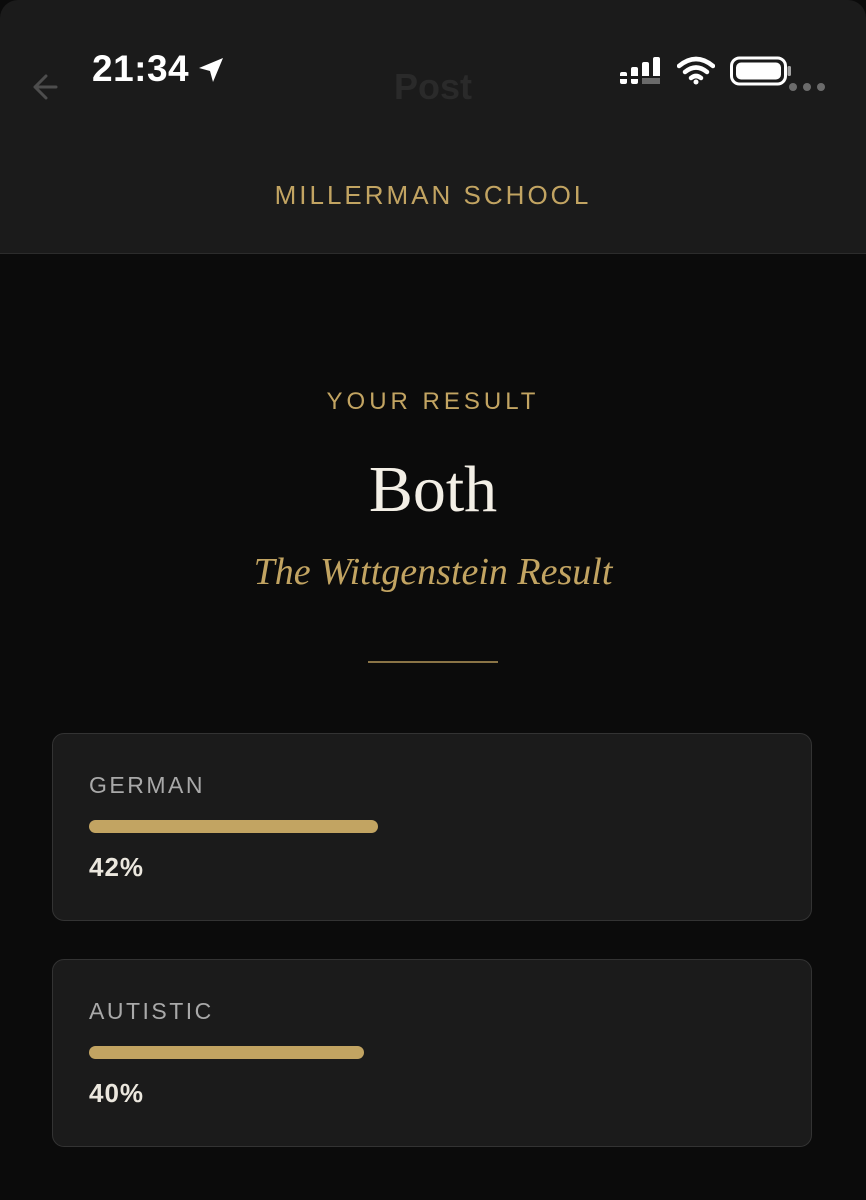 Image resolution: width=866 pixels, height=1200 pixels. What do you see at coordinates (807, 87) in the screenshot?
I see `more-dots-icon` at bounding box center [807, 87].